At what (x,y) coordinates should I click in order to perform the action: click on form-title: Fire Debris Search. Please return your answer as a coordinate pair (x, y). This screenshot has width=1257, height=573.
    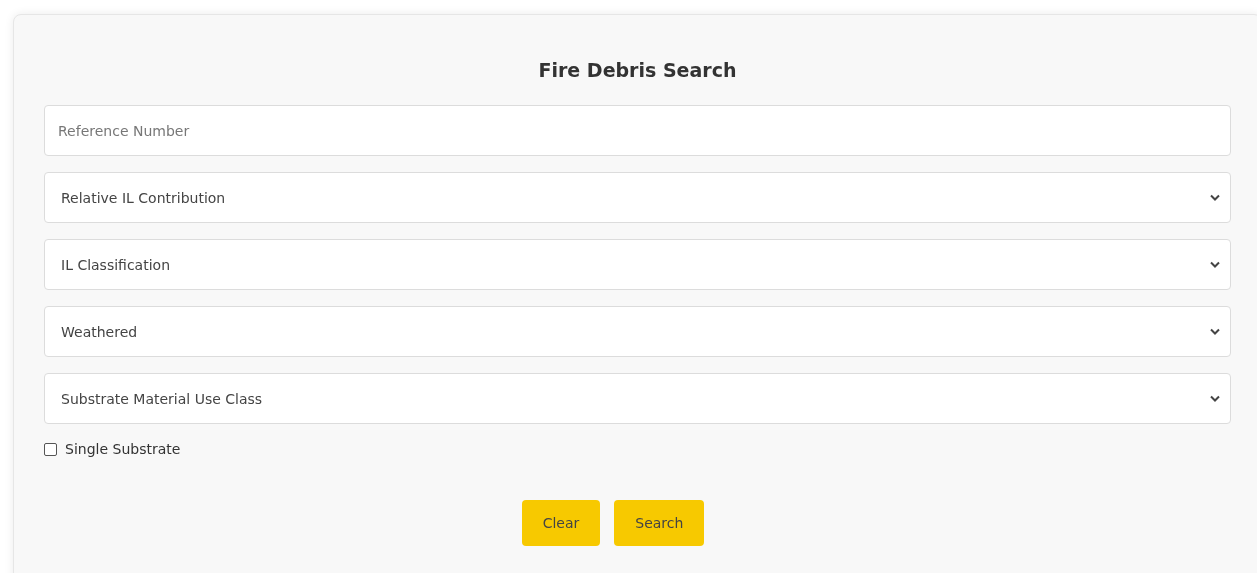
    Looking at the image, I should click on (637, 70).